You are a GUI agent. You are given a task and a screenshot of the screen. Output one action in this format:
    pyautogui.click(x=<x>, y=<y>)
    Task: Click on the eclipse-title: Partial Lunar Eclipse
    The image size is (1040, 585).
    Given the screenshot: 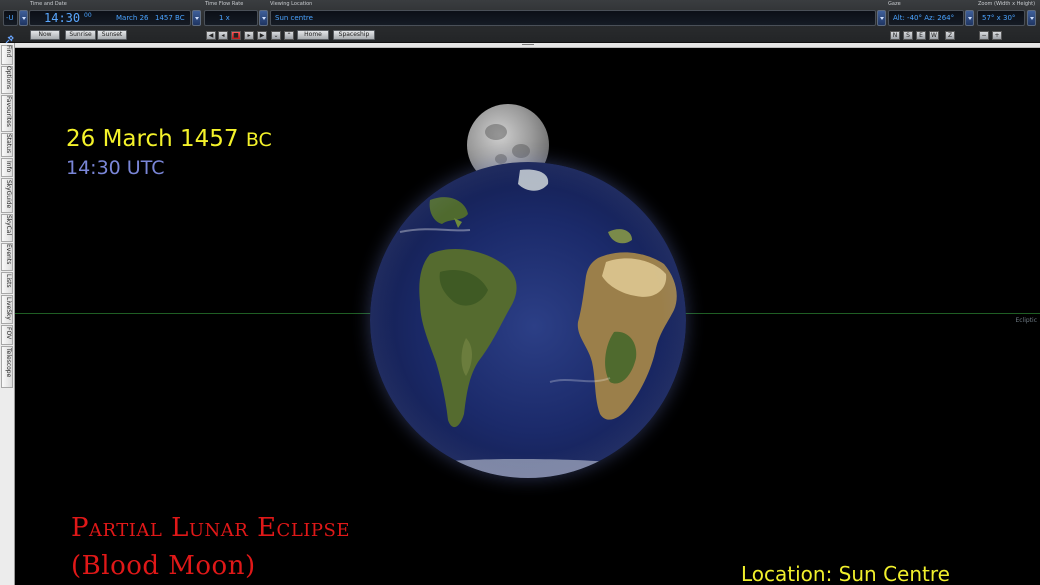 What is the action you would take?
    pyautogui.click(x=210, y=528)
    